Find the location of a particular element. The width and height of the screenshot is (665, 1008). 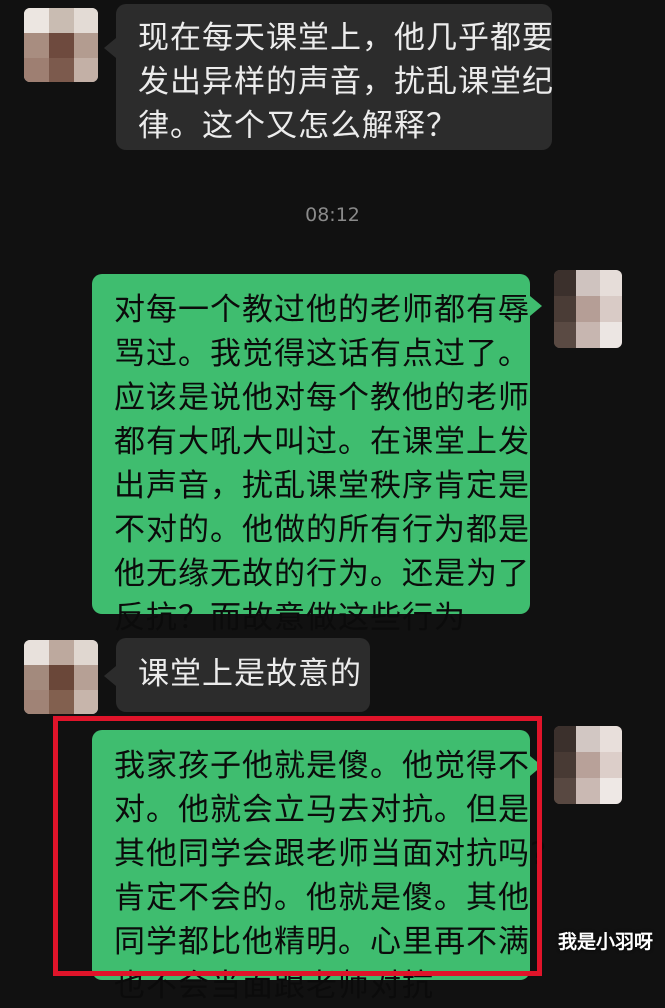

message-line: 对每一个教过他的老师都有辱 is located at coordinates (322, 310).